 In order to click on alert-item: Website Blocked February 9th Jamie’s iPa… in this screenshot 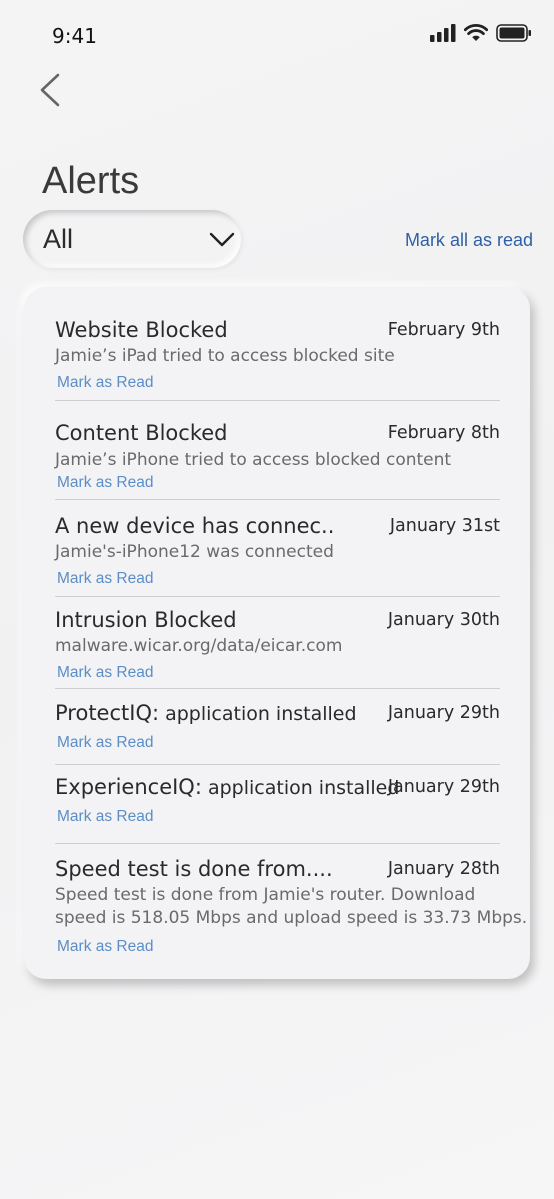, I will do `click(277, 359)`.